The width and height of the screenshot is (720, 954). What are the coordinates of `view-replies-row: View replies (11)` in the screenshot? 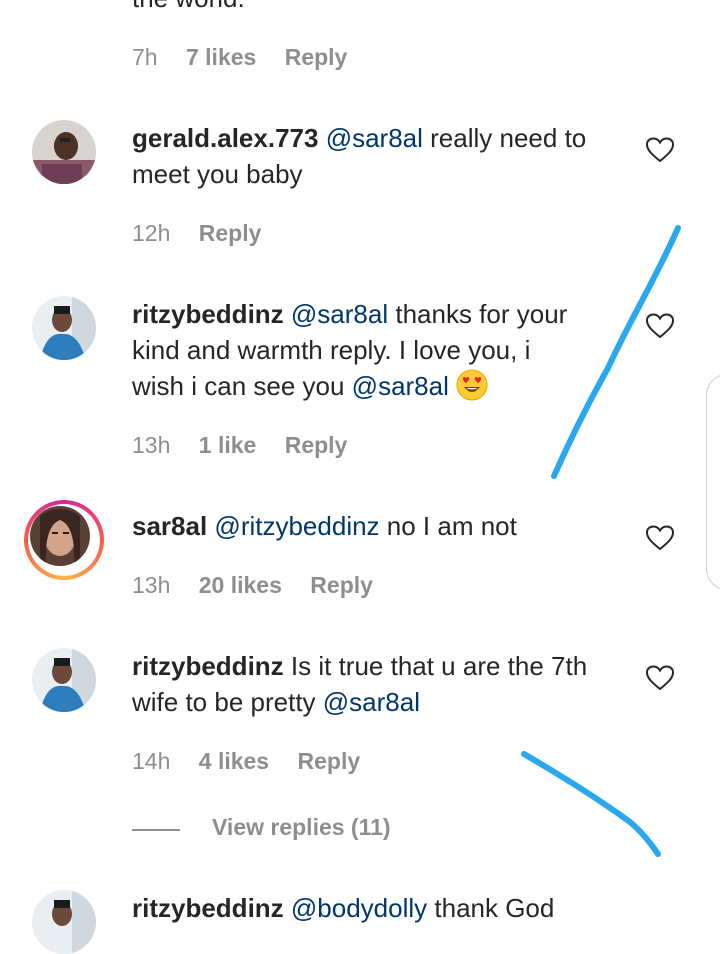 It's located at (292, 829).